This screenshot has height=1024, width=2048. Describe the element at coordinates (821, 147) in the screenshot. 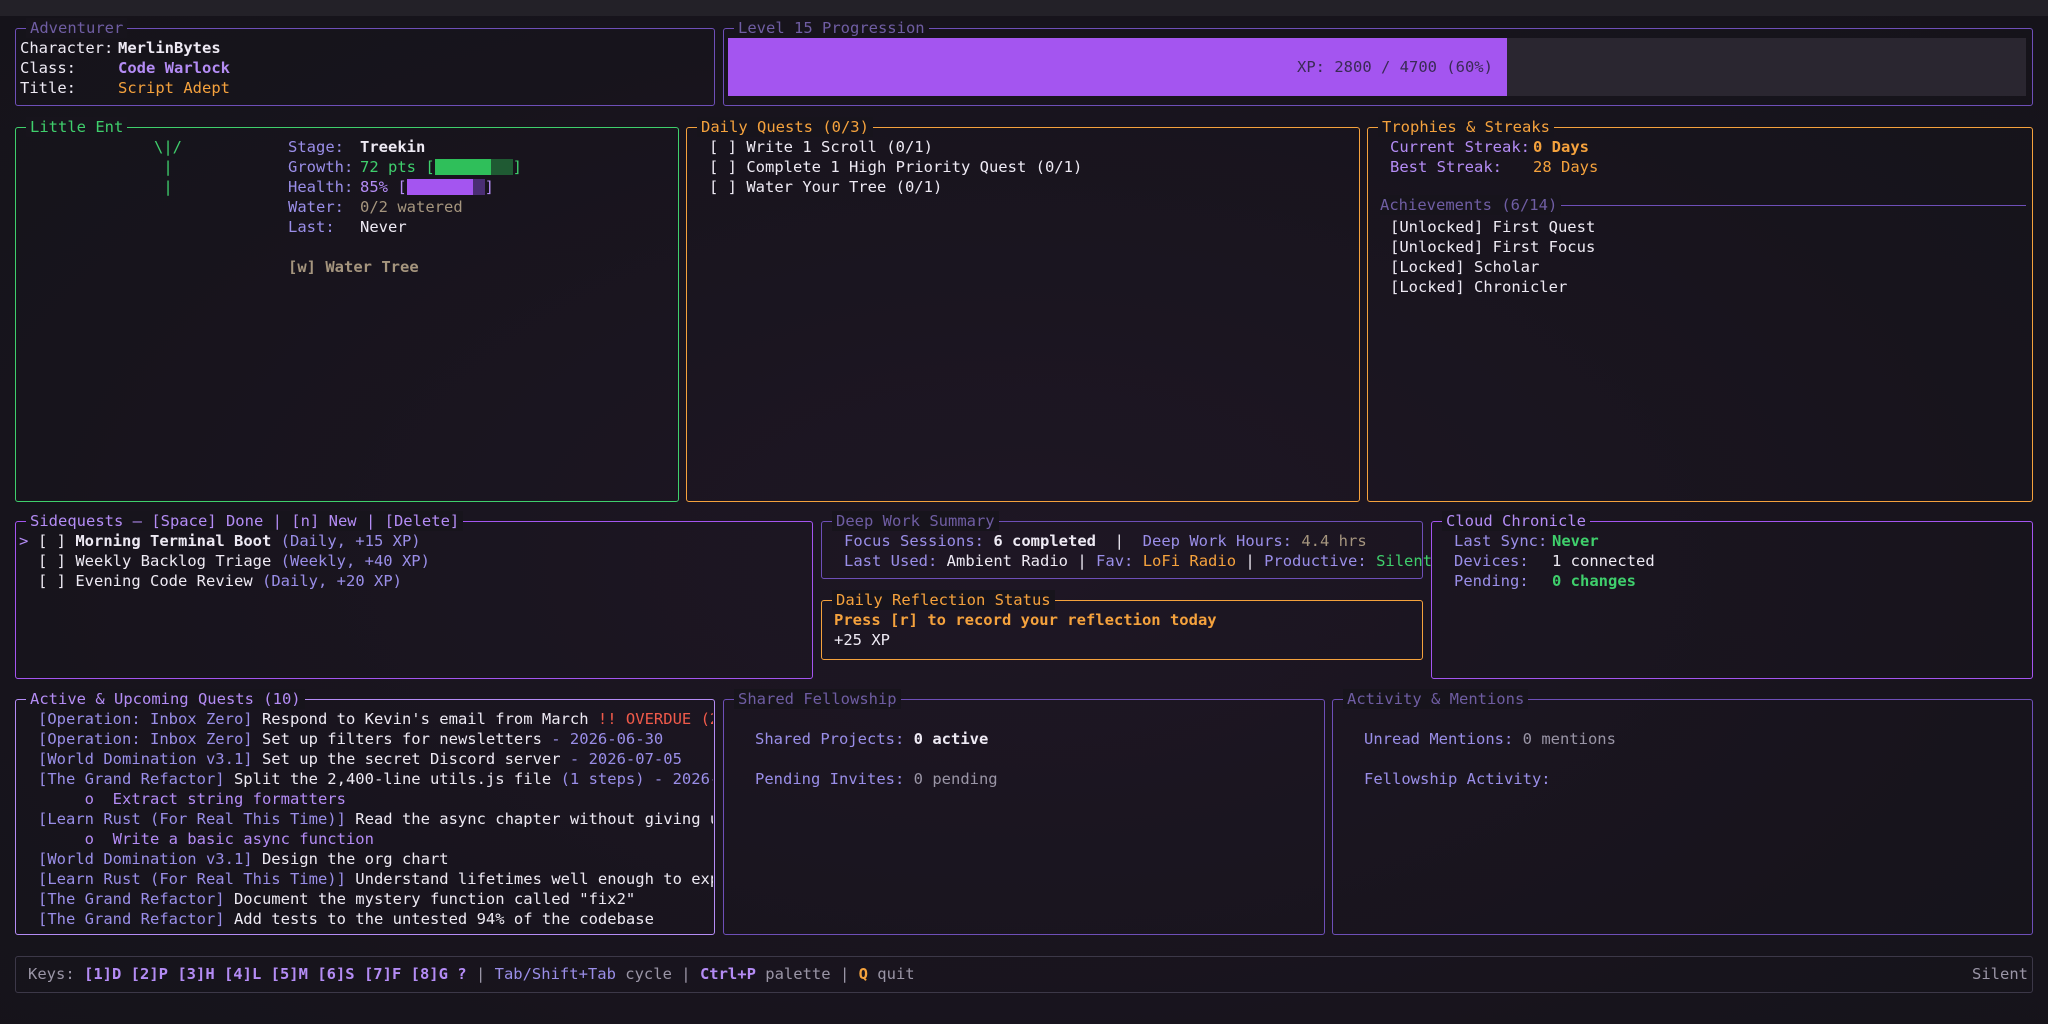

I see `daily-quest-item: [ ] Write 1 Scroll (0/1)` at that location.